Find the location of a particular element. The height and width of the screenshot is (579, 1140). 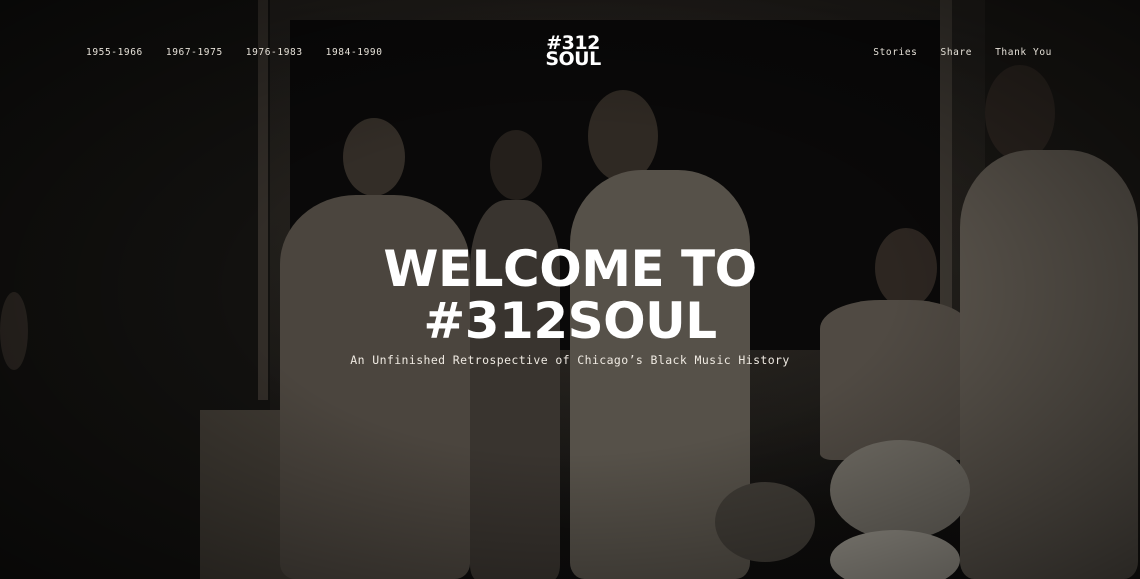

nav-era-1967-1975: 1967-1975 is located at coordinates (194, 52).